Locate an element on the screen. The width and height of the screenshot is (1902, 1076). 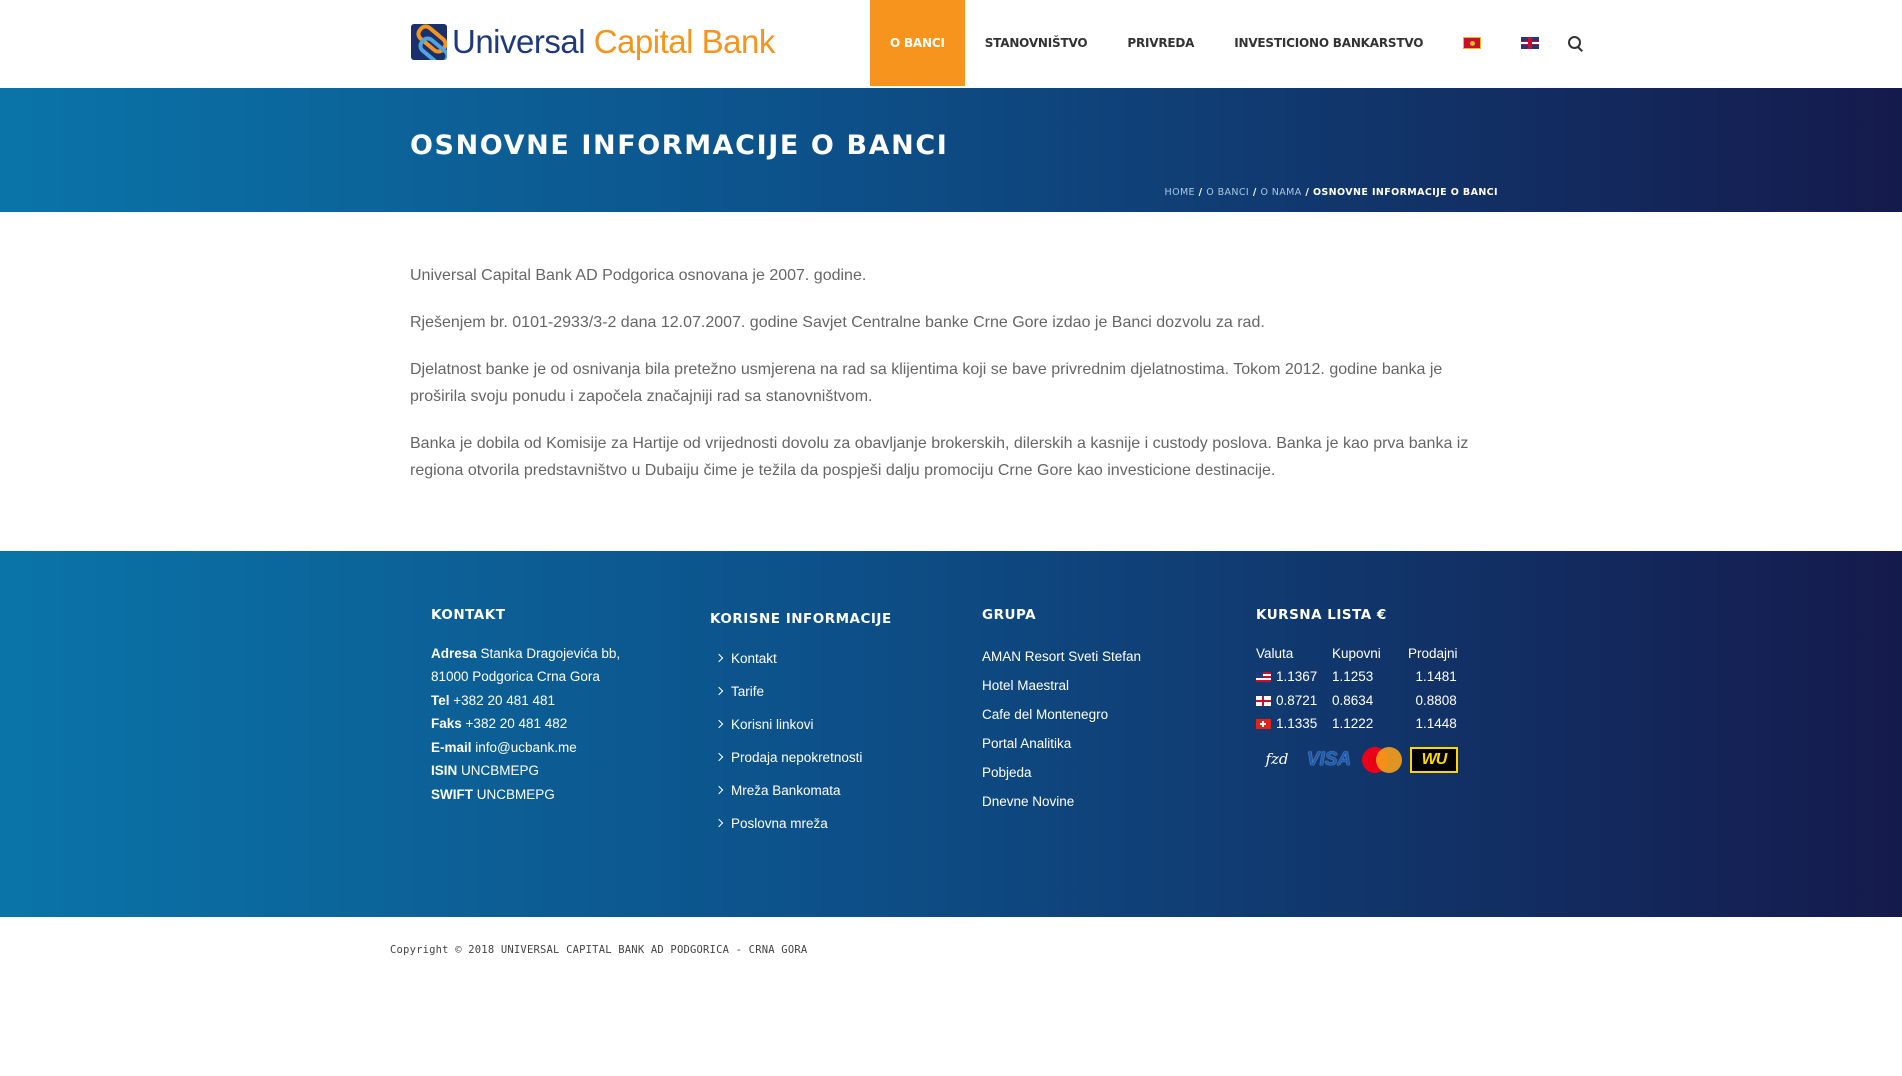
rate-cell-kupovni: 1.1253 is located at coordinates (1353, 676).